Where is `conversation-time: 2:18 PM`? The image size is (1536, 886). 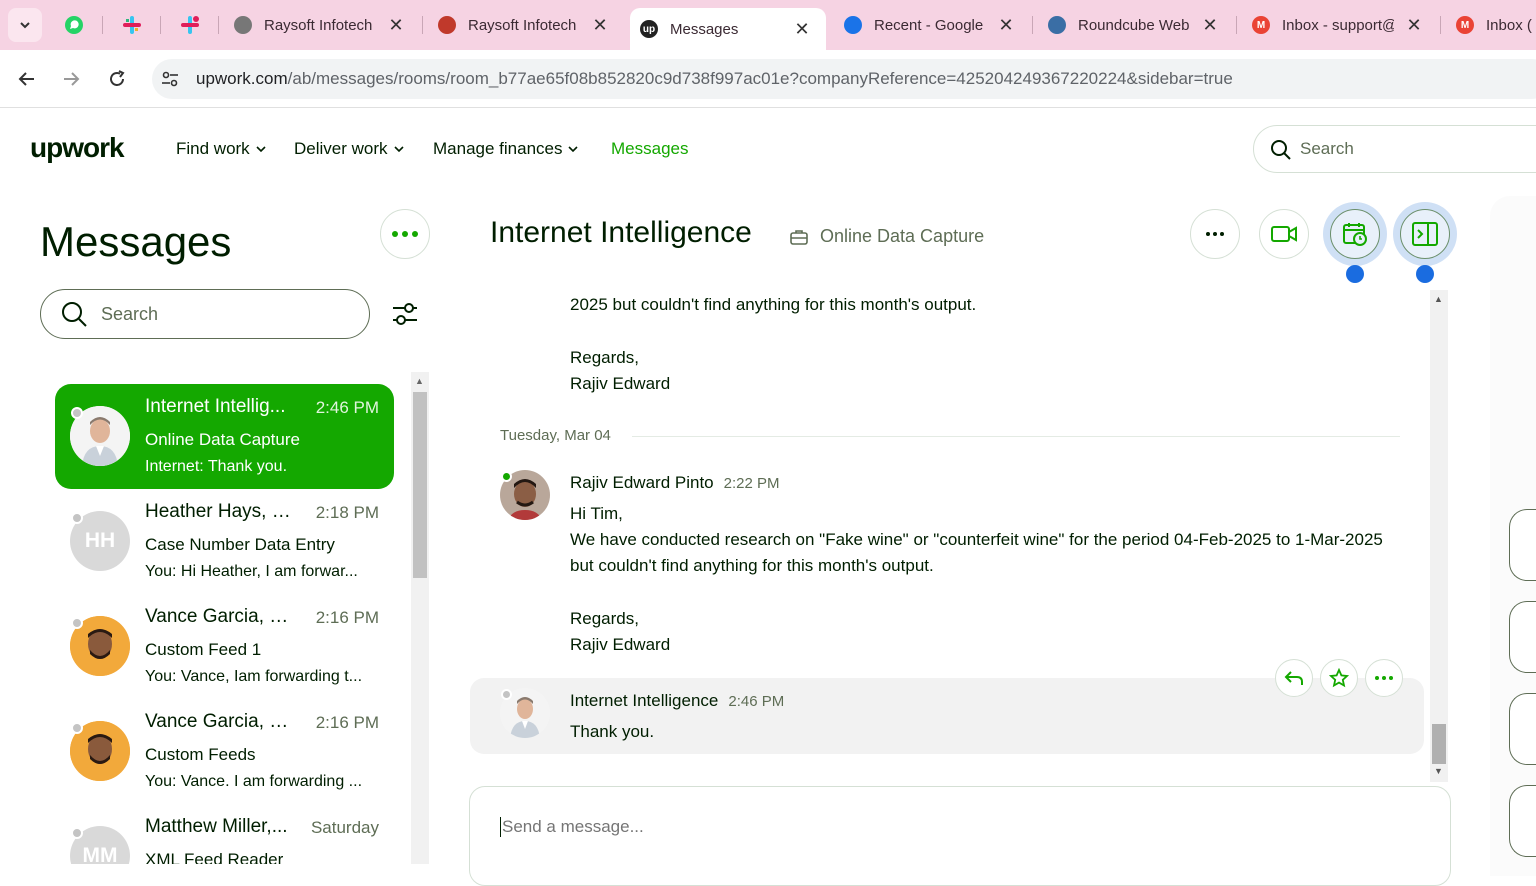 conversation-time: 2:18 PM is located at coordinates (347, 512).